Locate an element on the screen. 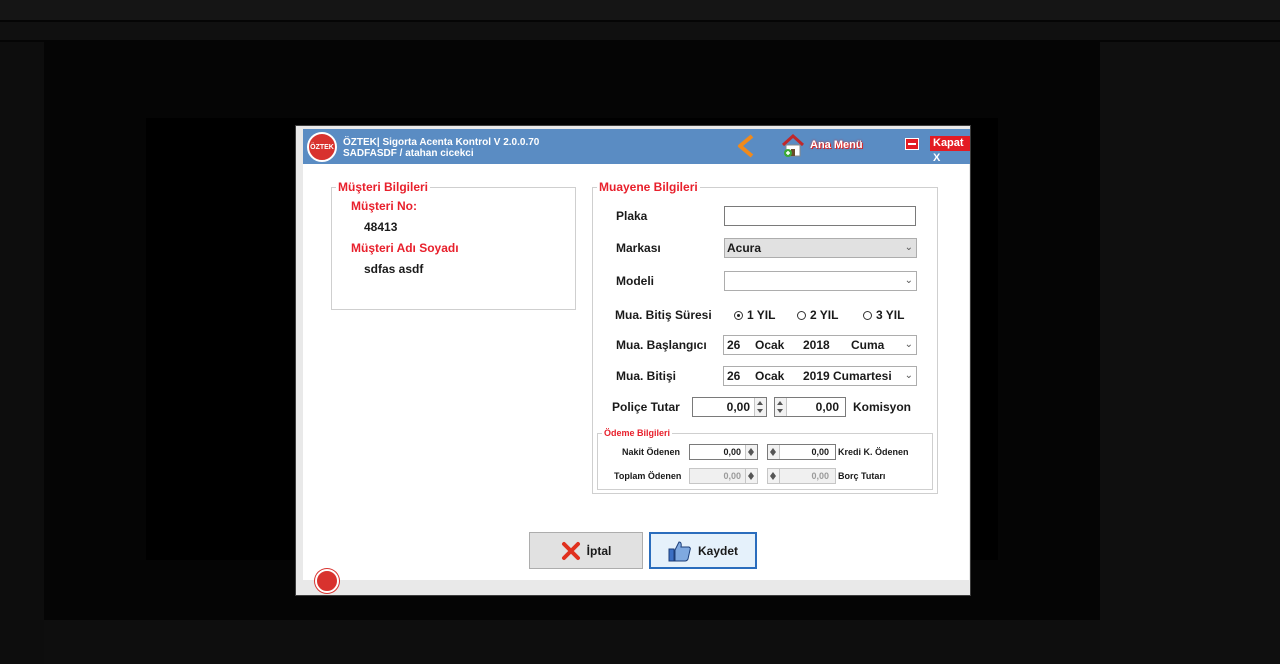 This screenshot has width=1280, height=664. close-button: Kapat X is located at coordinates (950, 150).